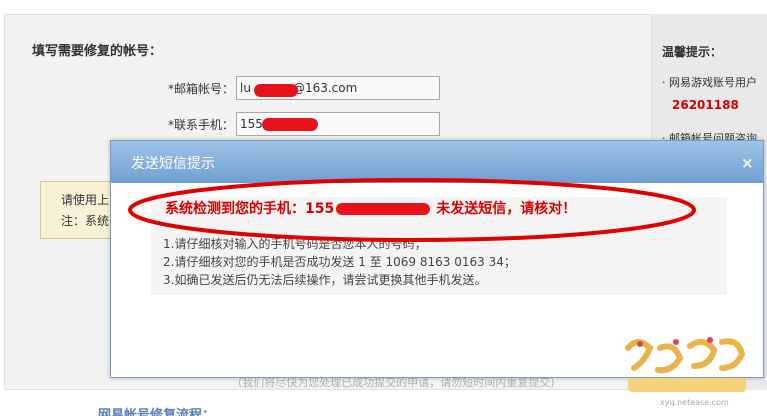 The height and width of the screenshot is (416, 767). I want to click on alert-message: 系统检测到您的手机：155 未发送短信，请核对！, so click(370, 208).